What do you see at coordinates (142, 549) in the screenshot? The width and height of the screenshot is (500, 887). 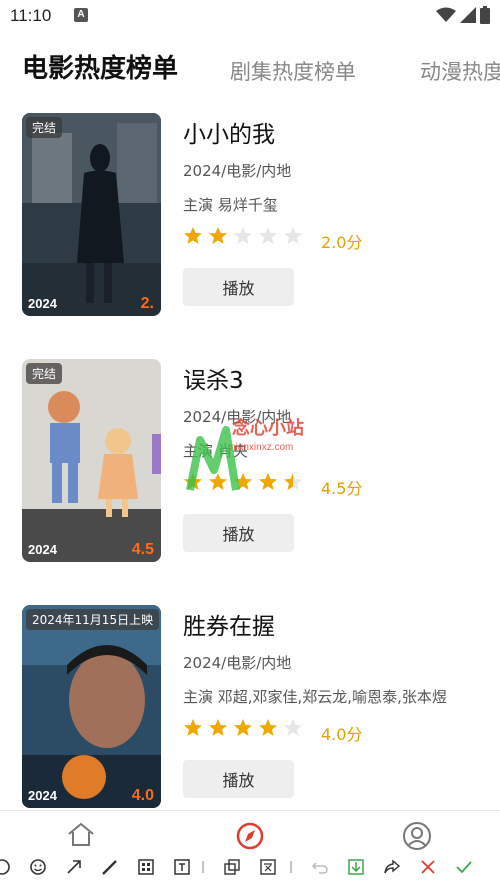 I see `poster-score: 4.5` at bounding box center [142, 549].